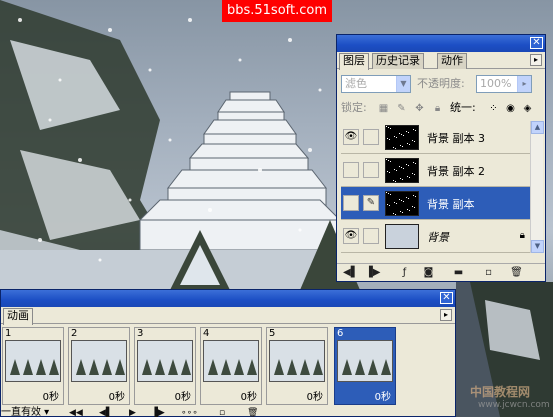  I want to click on animation-frame: 1 0秒, so click(33, 366).